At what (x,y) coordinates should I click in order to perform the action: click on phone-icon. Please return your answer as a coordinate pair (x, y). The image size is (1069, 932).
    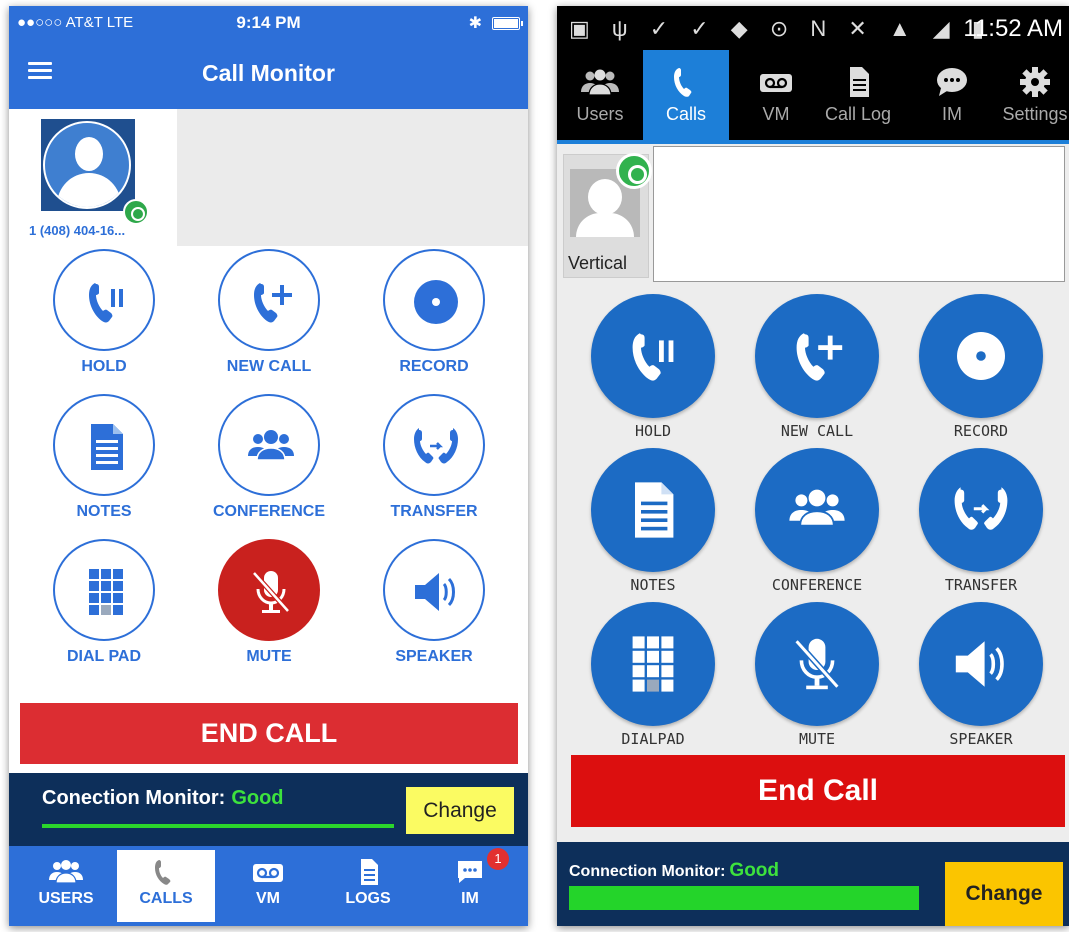
    Looking at the image, I should click on (163, 872).